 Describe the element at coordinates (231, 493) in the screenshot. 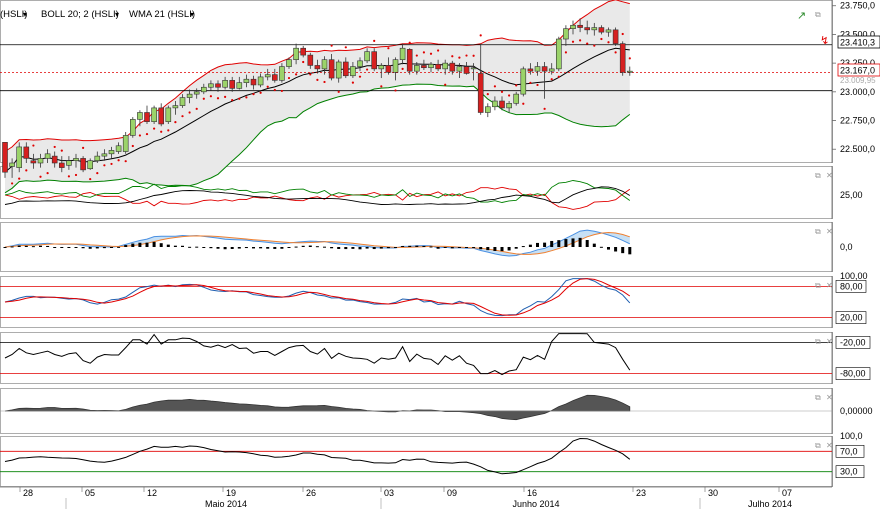

I see `x-tick-label: 19` at that location.